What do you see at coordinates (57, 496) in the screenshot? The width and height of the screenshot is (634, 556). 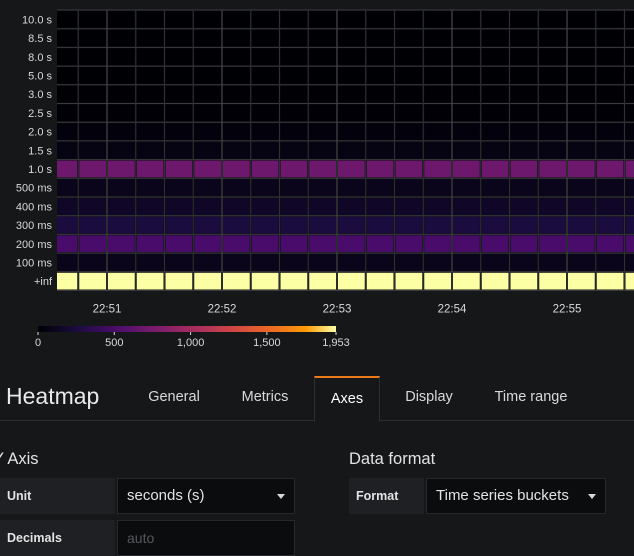 I see `unit-label: Unit` at bounding box center [57, 496].